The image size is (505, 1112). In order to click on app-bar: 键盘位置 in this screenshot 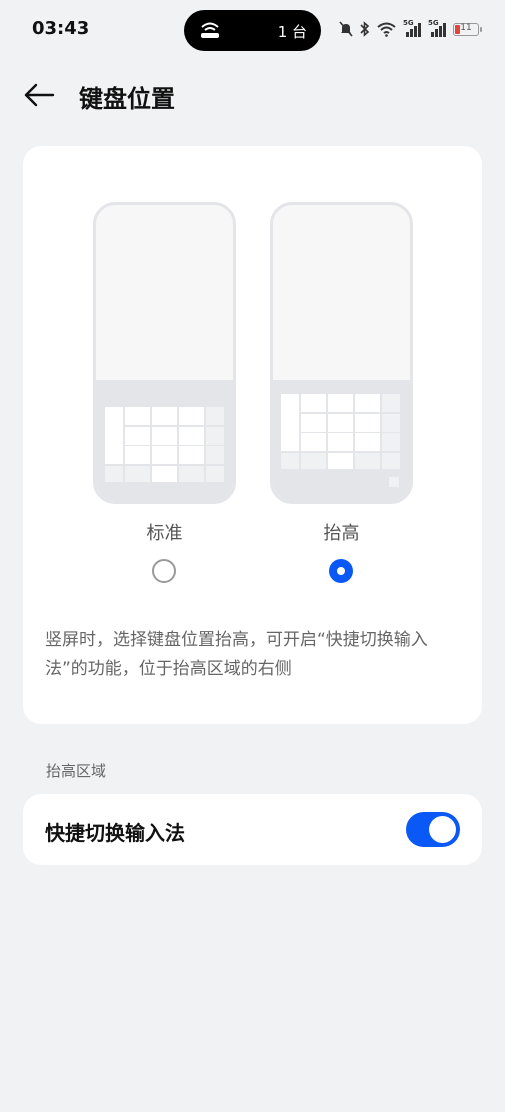, I will do `click(252, 95)`.